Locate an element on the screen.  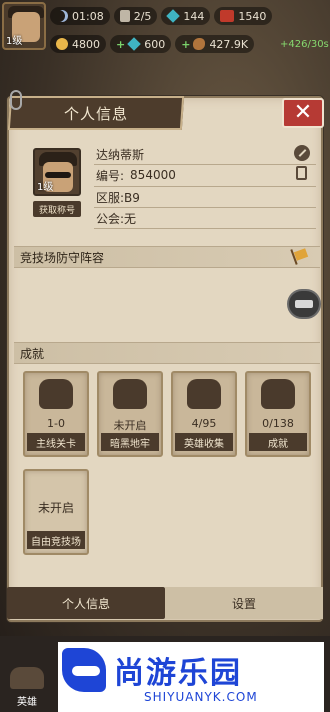
achievement-card-free-arena: 未开启 自由竞技场 is located at coordinates (56, 512).